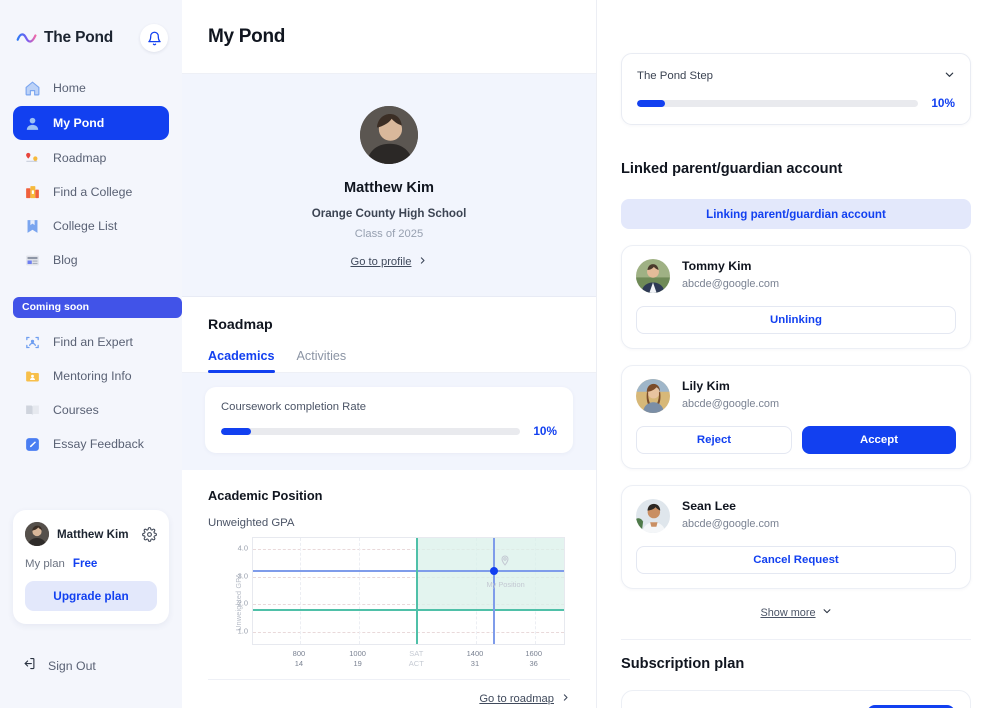  I want to click on chart-reference-line-score-threshold, so click(417, 591).